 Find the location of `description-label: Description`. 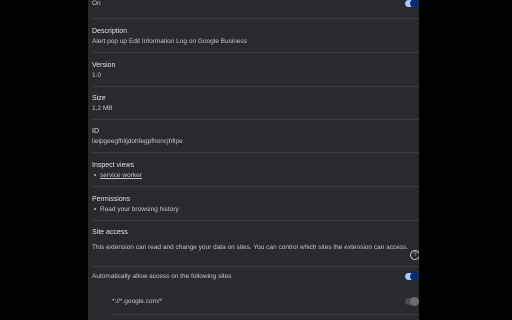

description-label: Description is located at coordinates (110, 31).